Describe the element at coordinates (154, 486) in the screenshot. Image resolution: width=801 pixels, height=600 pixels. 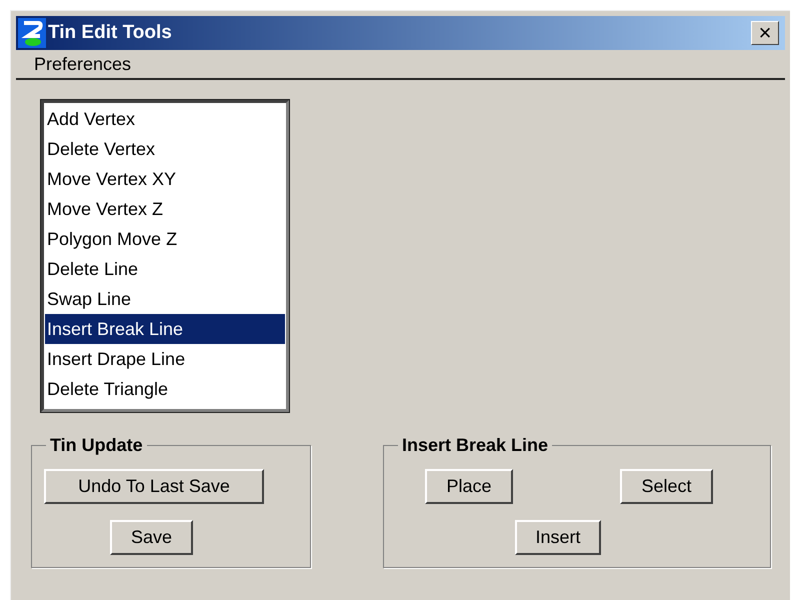
I see `undo-to-last-save-button: Undo To Last Save` at that location.